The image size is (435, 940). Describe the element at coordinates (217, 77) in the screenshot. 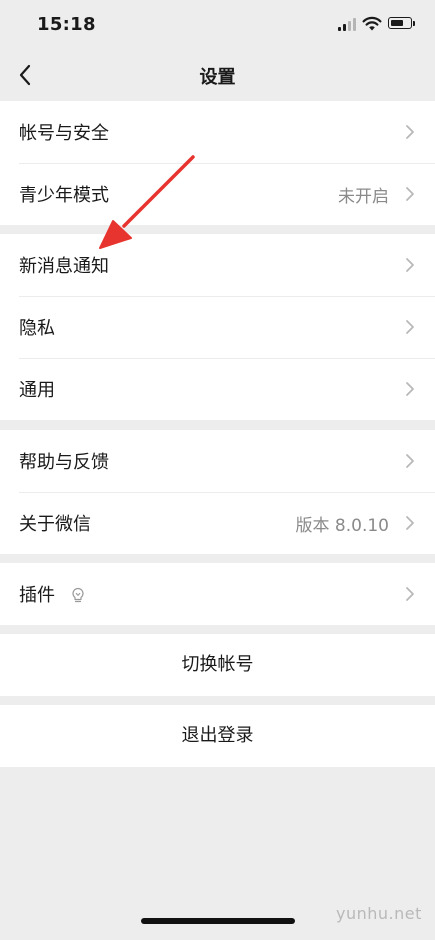

I see `page-title: 设置` at that location.